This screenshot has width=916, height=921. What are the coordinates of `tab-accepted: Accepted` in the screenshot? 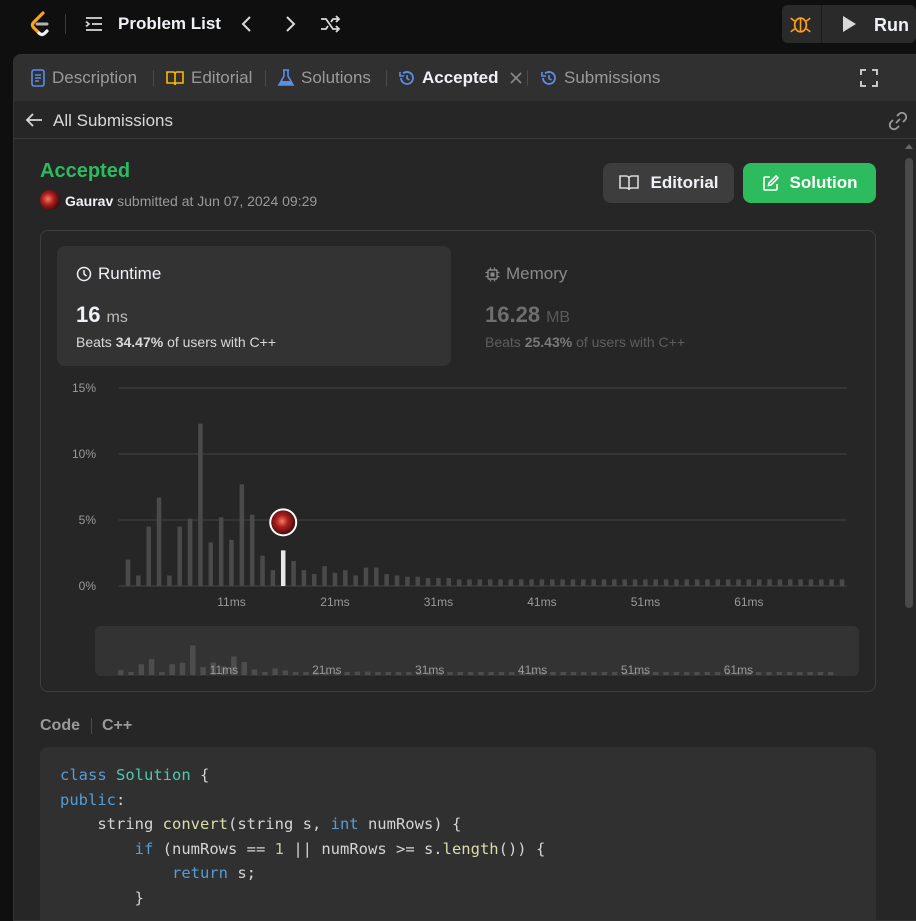 It's located at (460, 78).